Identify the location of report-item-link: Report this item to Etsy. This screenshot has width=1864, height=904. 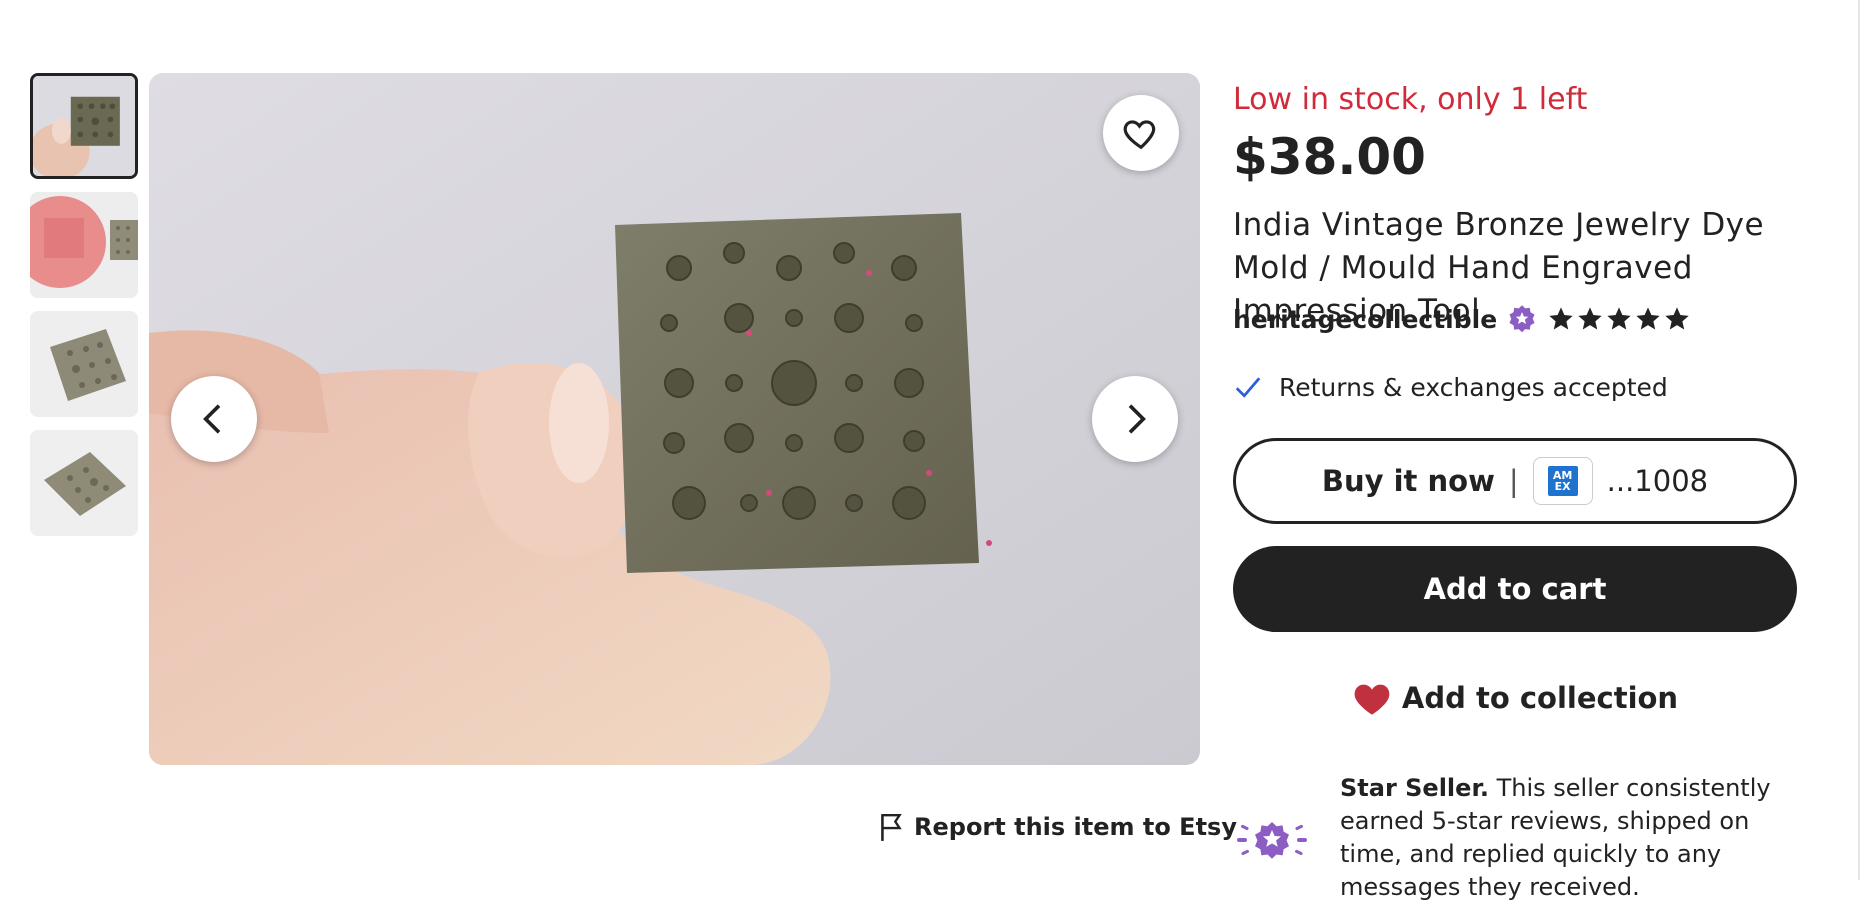
(1057, 827).